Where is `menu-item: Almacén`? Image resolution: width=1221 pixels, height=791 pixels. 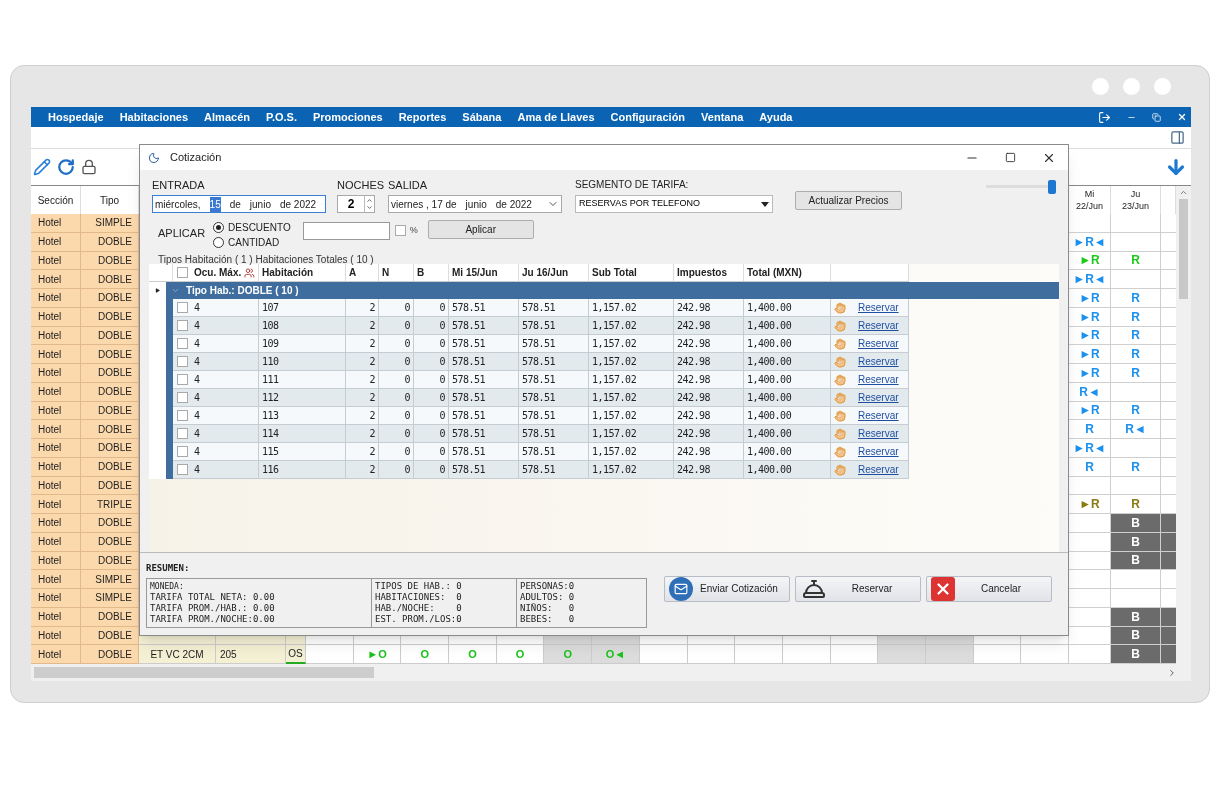 menu-item: Almacén is located at coordinates (227, 117).